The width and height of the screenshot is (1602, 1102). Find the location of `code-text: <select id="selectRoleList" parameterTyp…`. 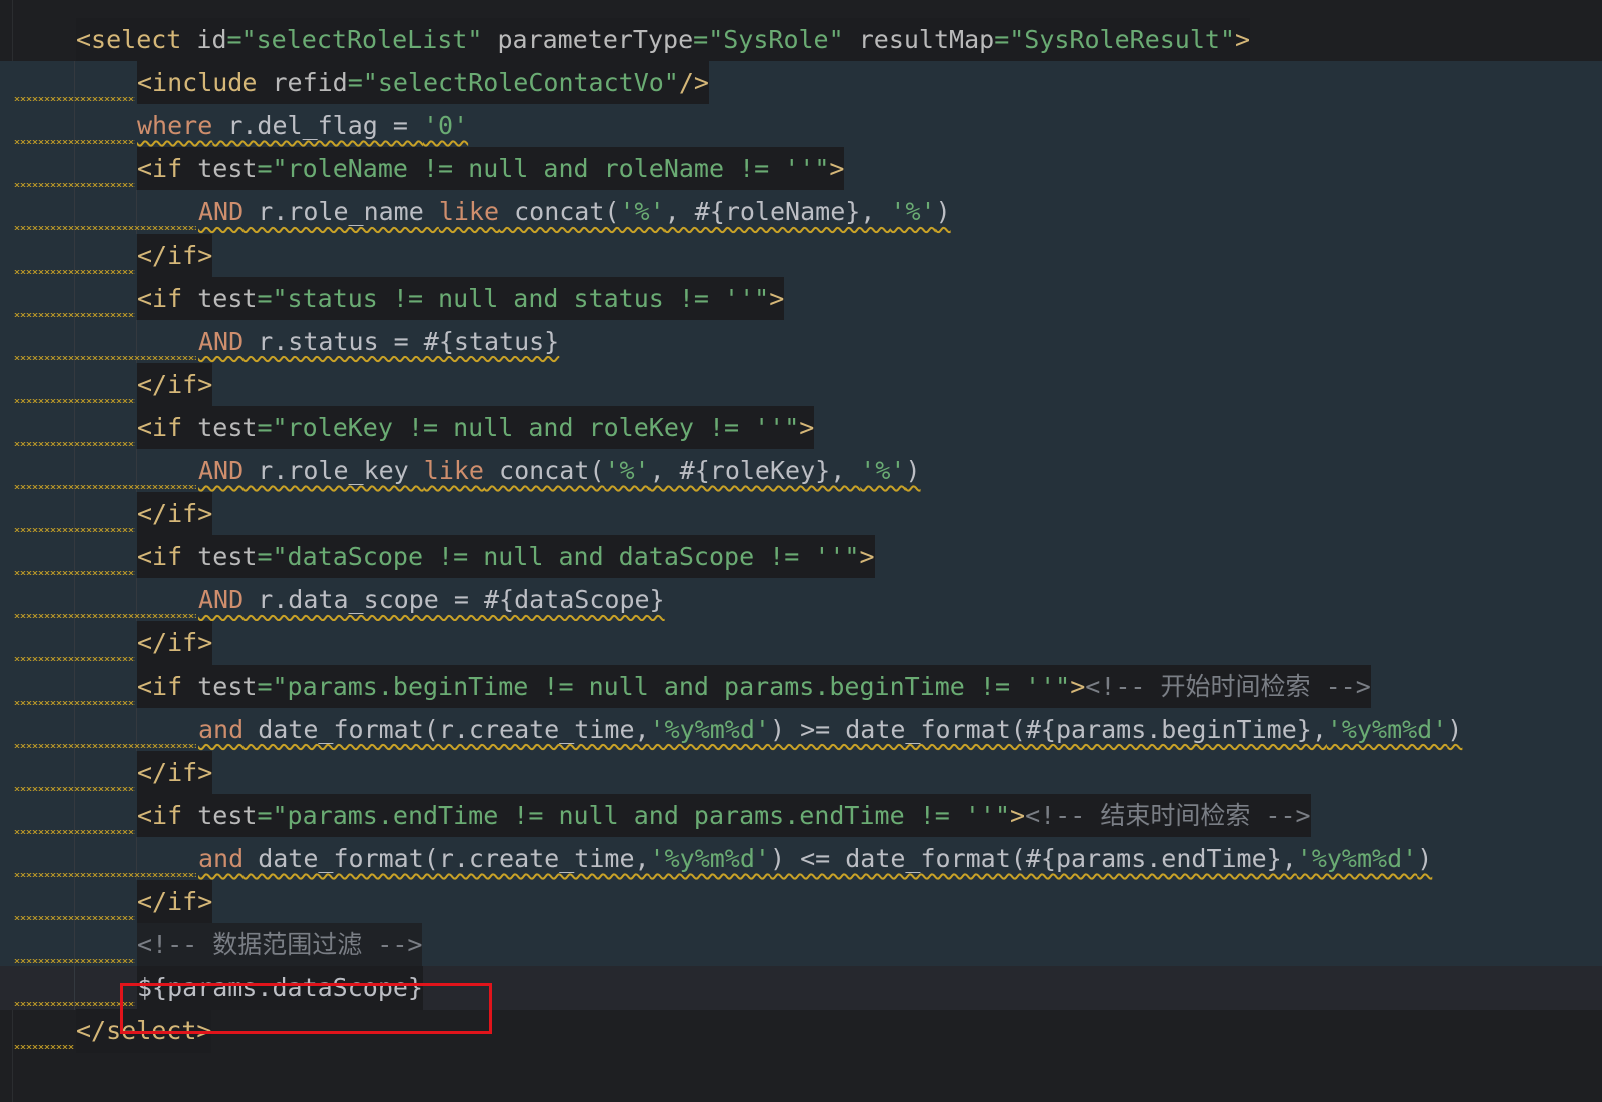

code-text: <select id="selectRoleList" parameterTyp… is located at coordinates (663, 40).